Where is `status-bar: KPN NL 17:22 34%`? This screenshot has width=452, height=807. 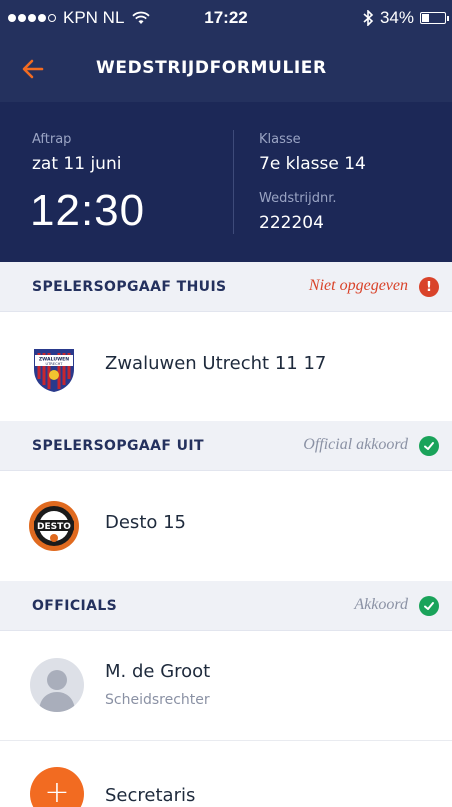 status-bar: KPN NL 17:22 34% is located at coordinates (226, 18).